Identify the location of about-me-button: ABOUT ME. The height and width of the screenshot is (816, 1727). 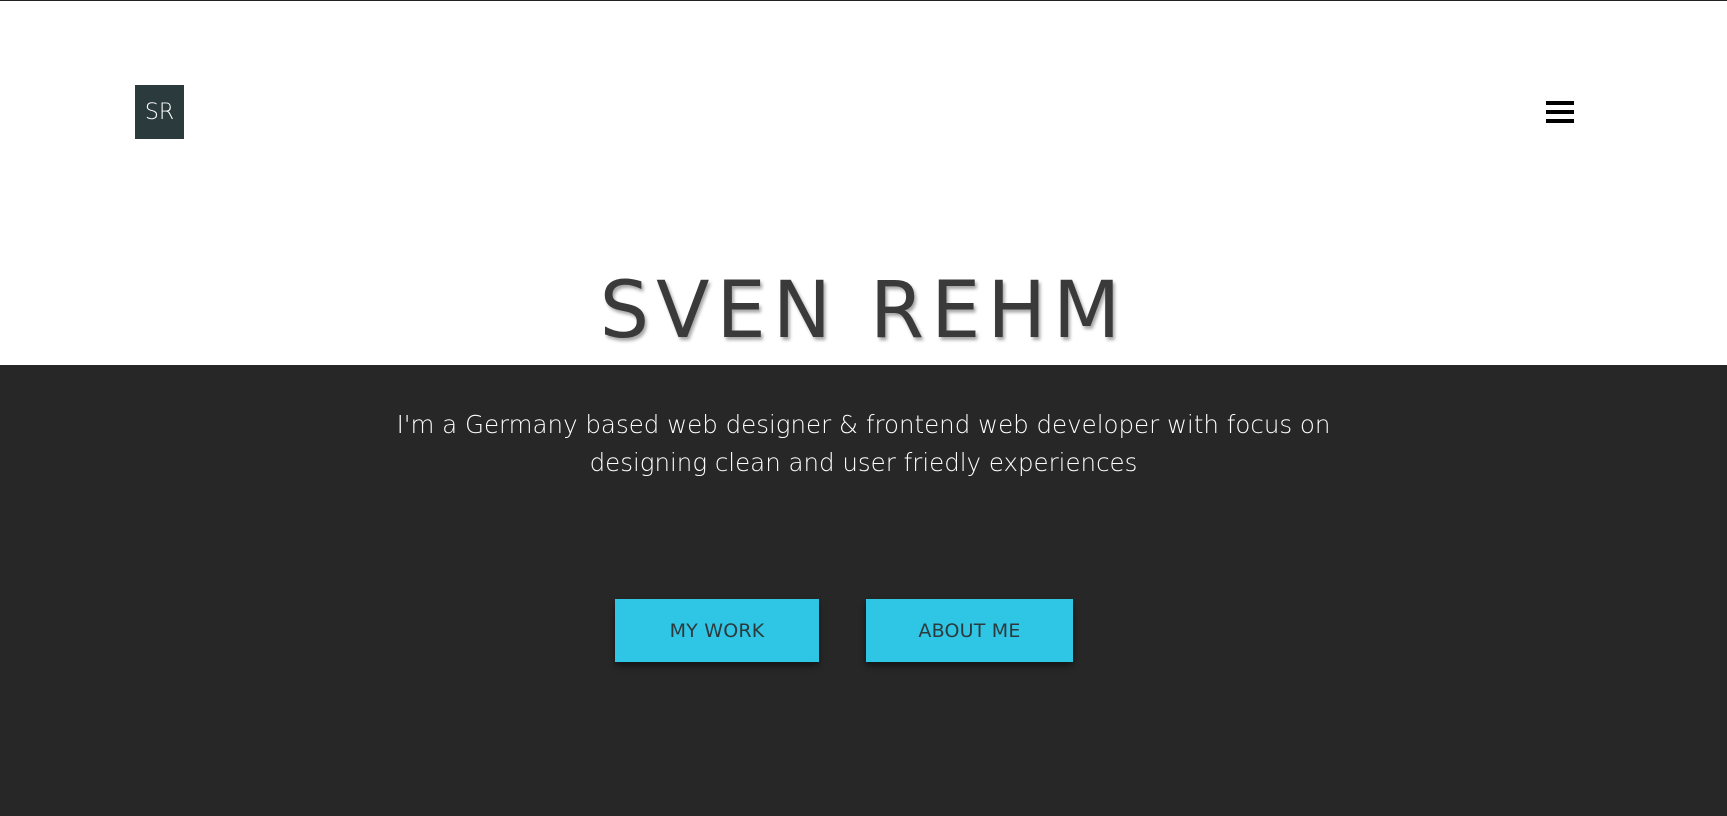
(969, 630).